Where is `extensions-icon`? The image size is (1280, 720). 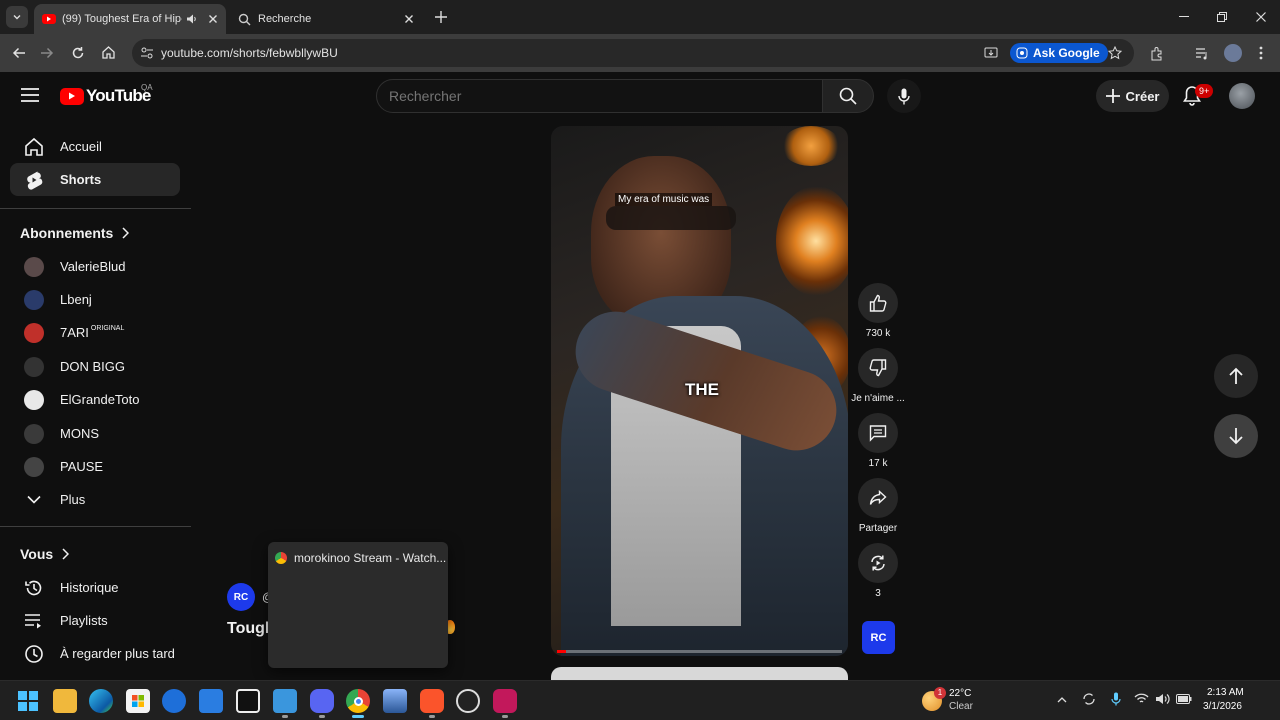
extensions-icon is located at coordinates (1157, 53).